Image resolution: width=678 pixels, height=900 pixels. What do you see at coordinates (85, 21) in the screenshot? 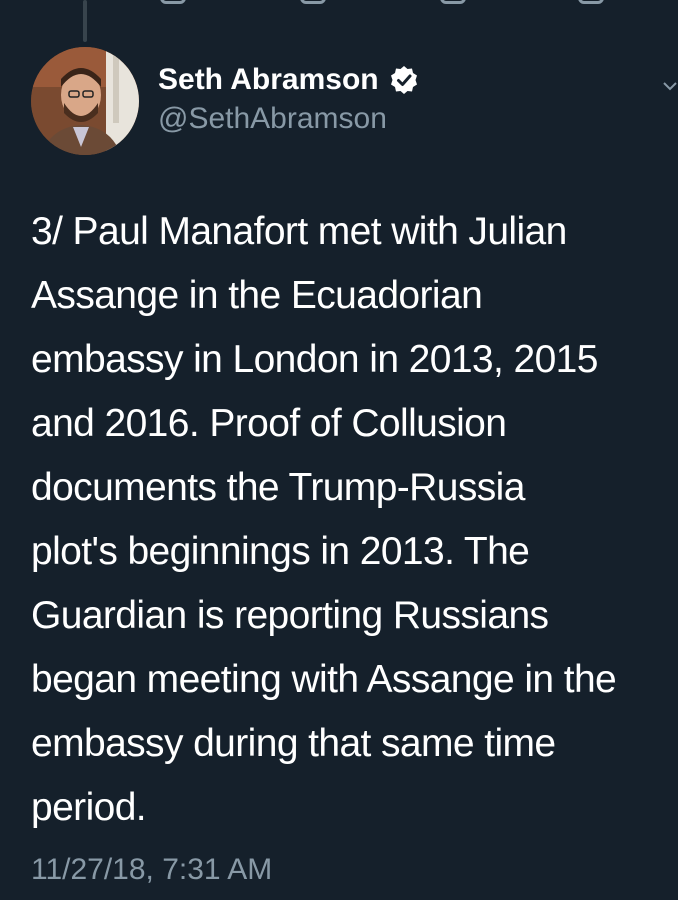
I see `thread-connector-line` at bounding box center [85, 21].